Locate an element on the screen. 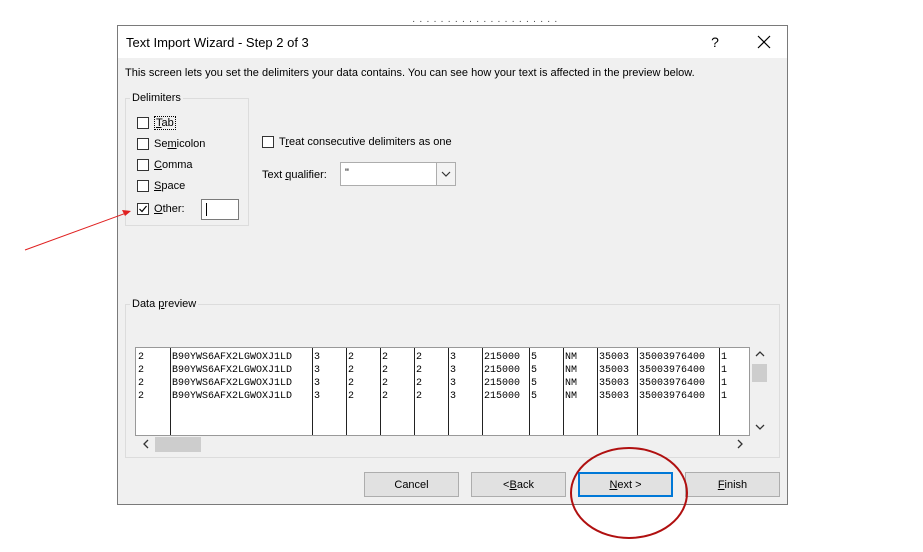  dialog-title: Text Import Wizard - Step 2 of 3 is located at coordinates (217, 42).